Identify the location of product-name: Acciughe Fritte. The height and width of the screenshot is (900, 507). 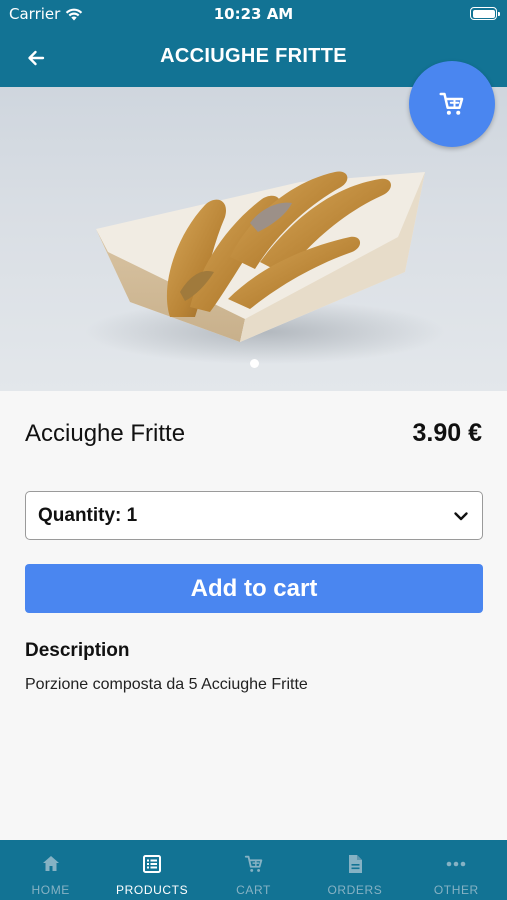
(105, 433).